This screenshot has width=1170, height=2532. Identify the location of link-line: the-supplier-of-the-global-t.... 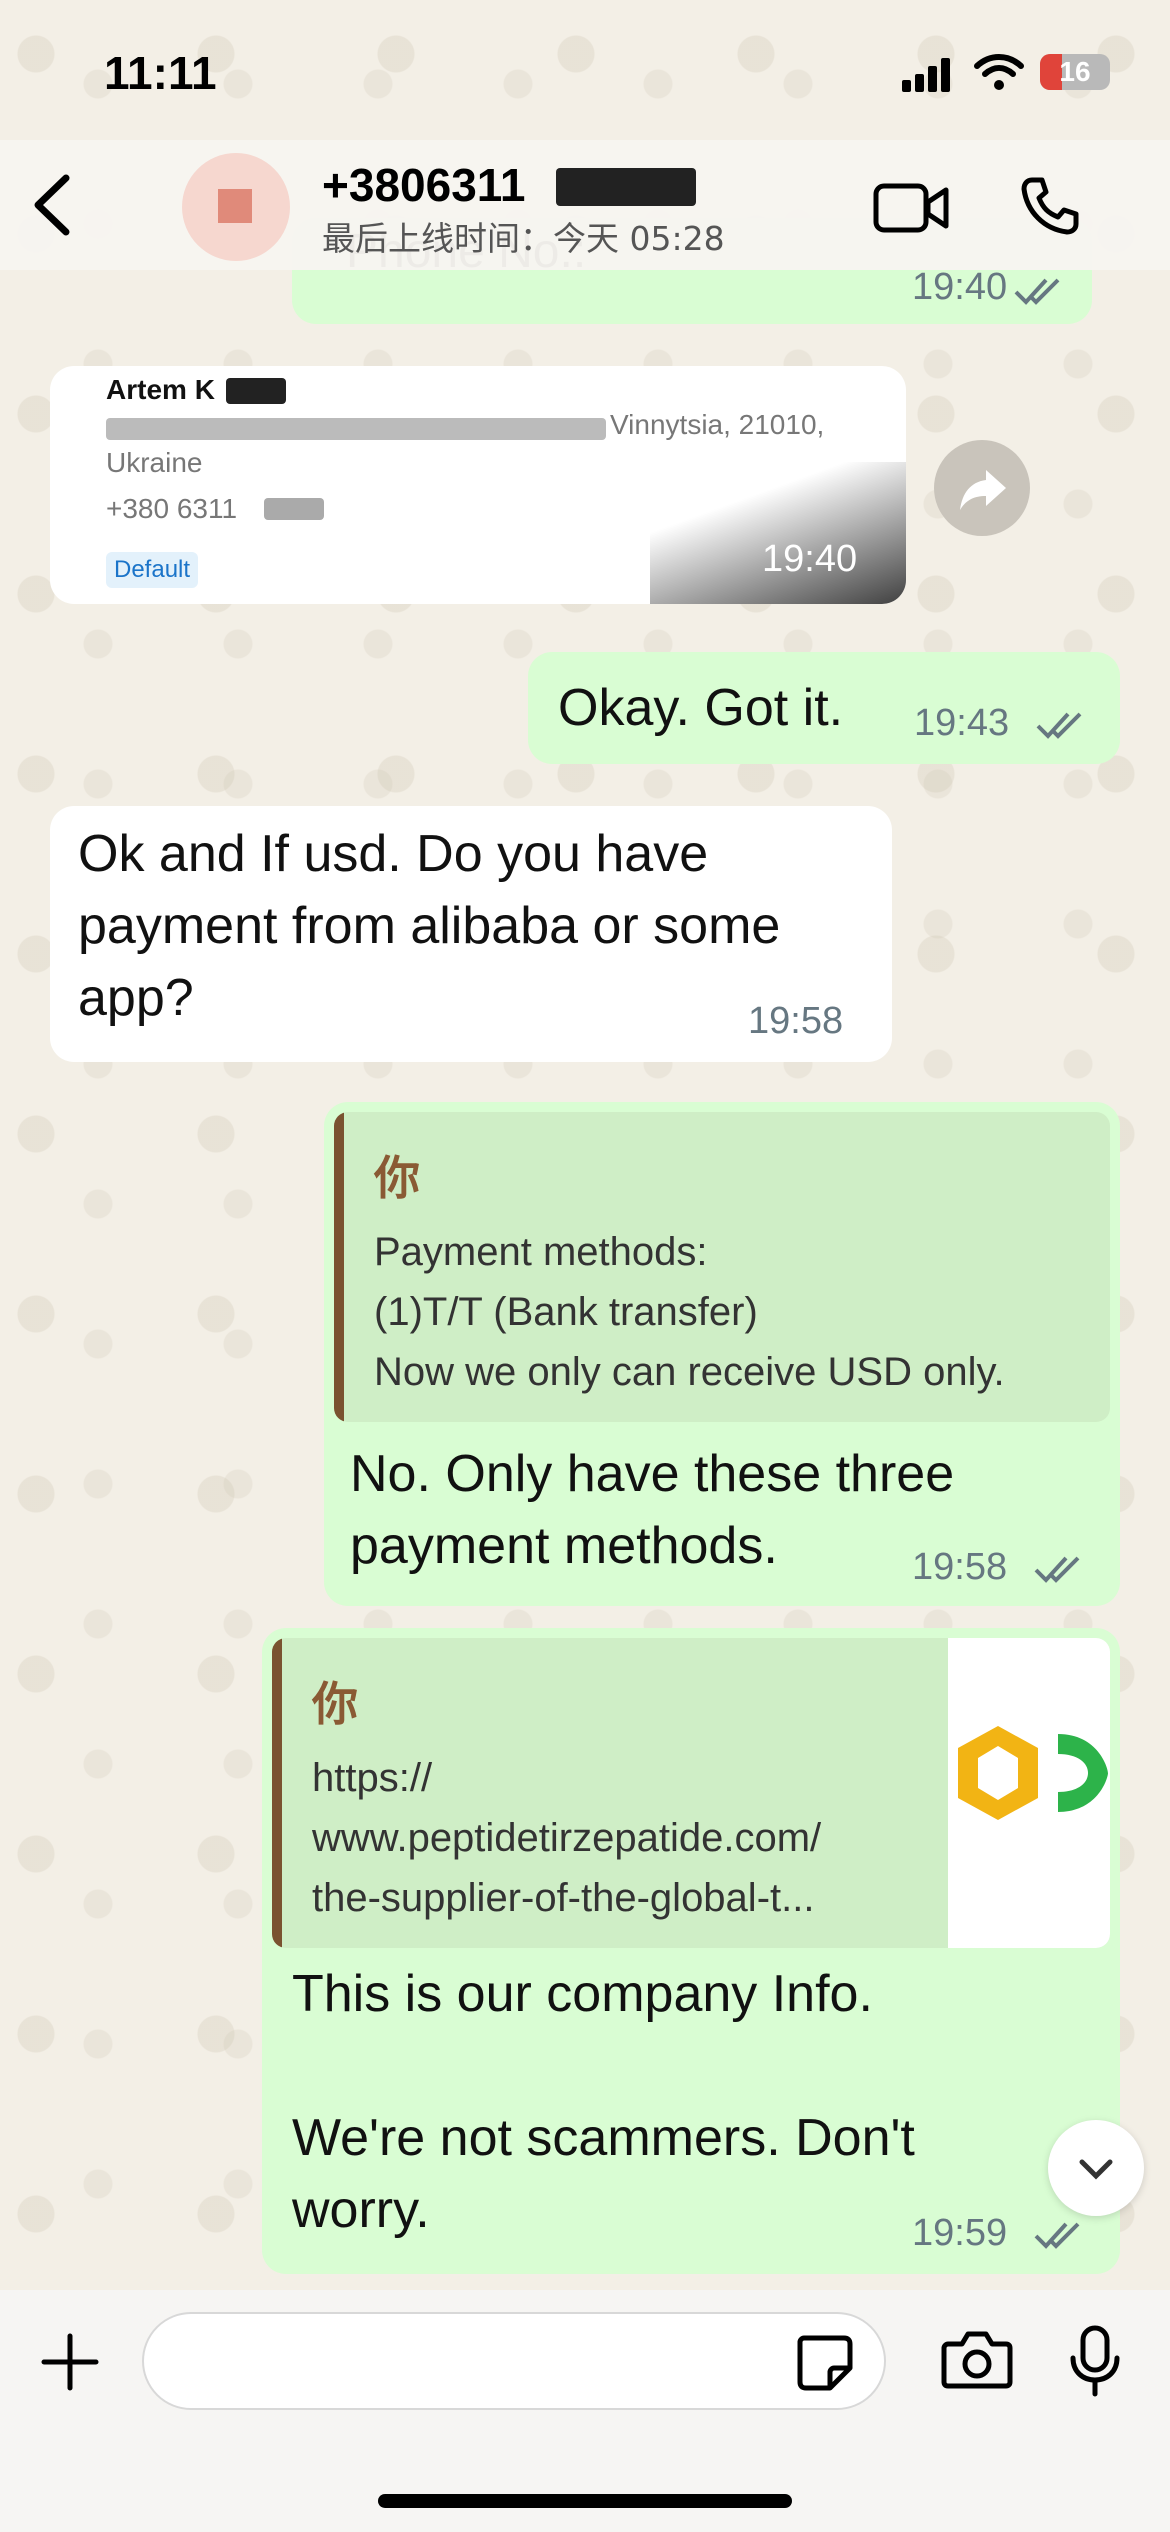
(563, 1898).